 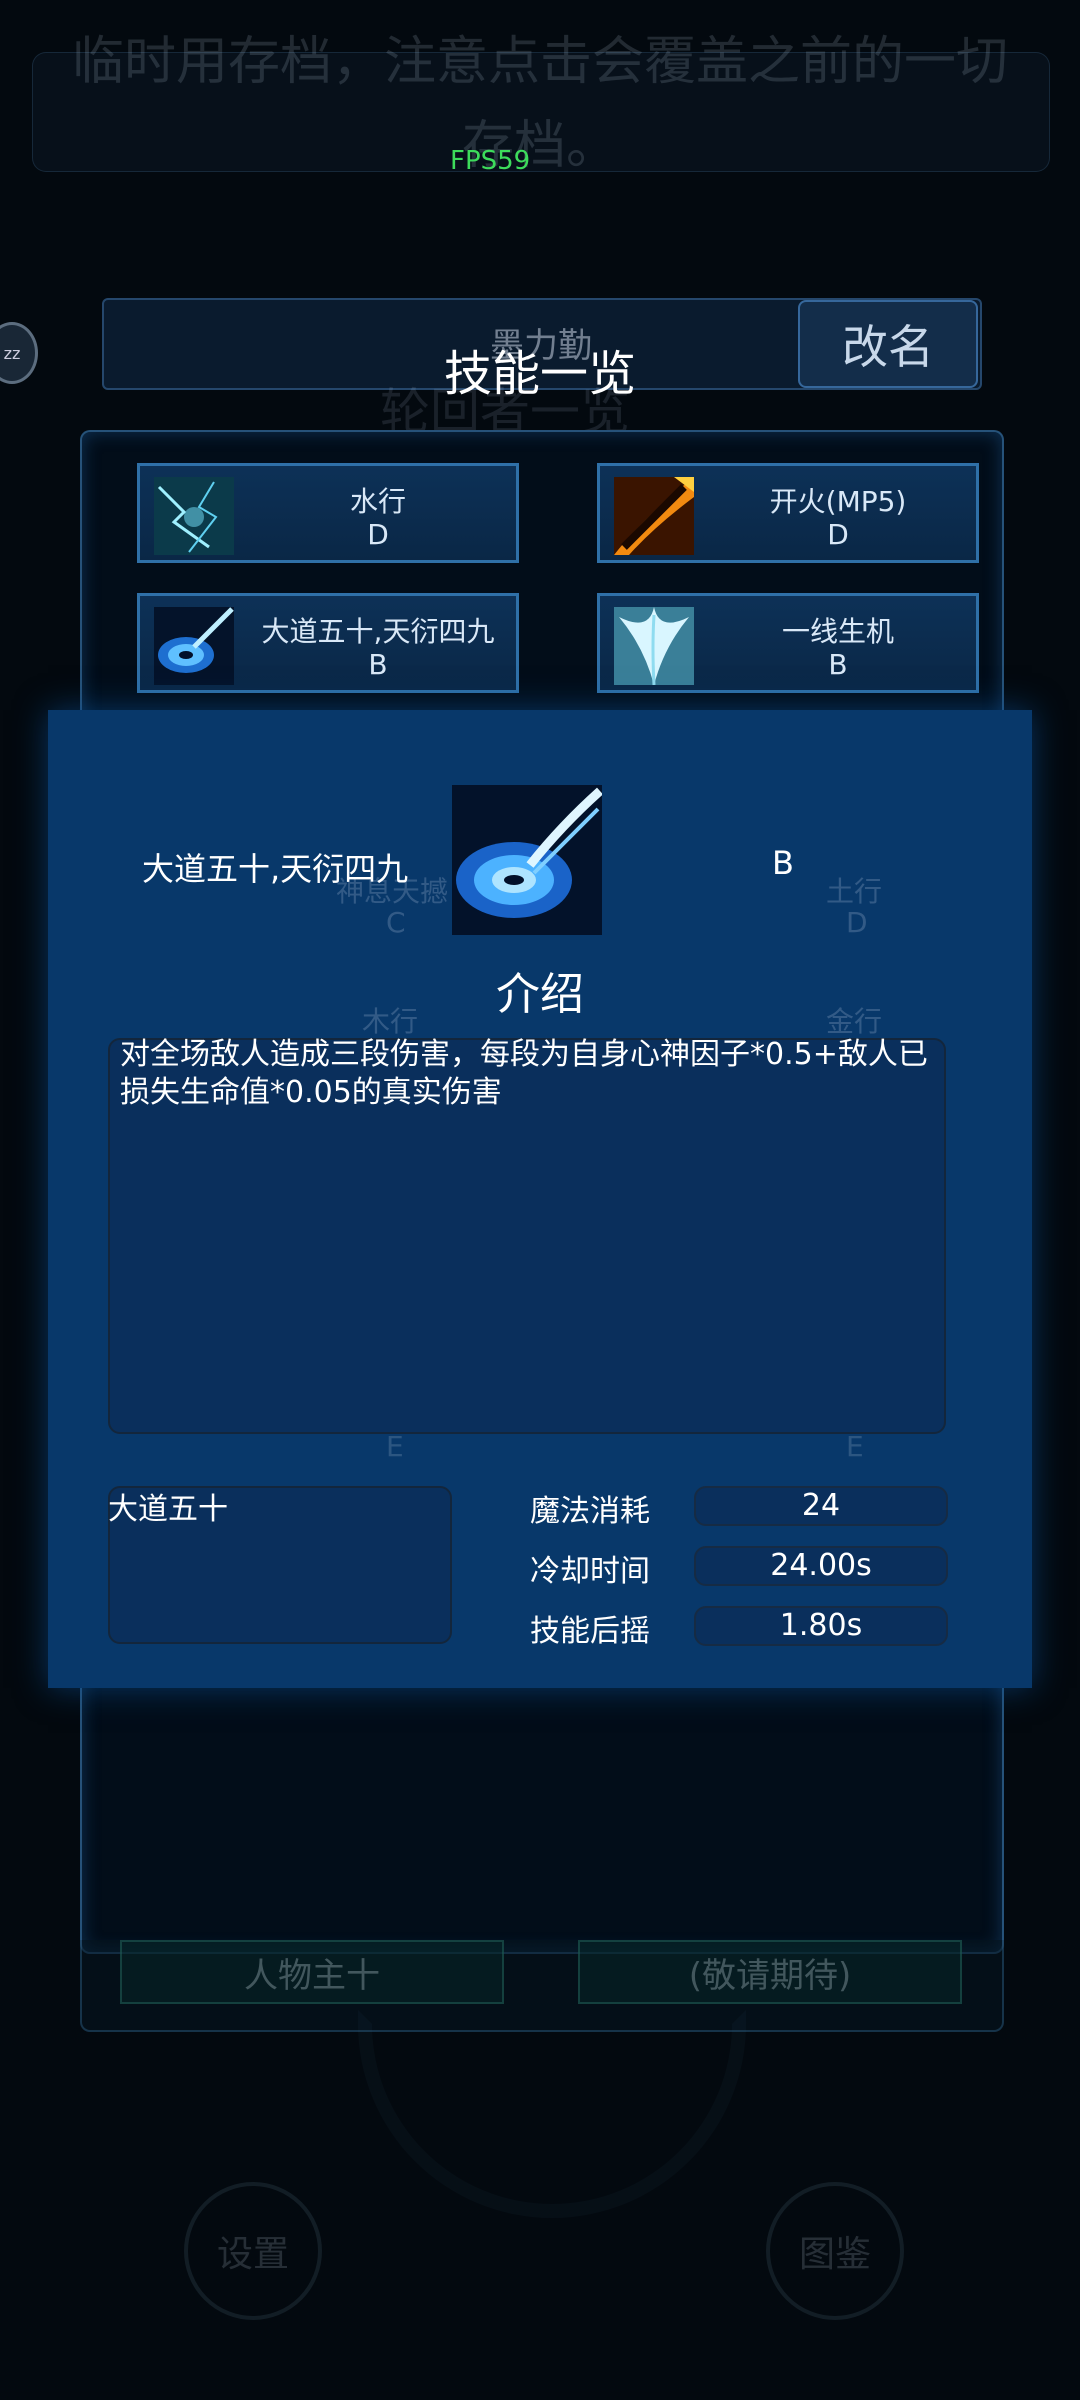 What do you see at coordinates (821, 1566) in the screenshot?
I see `cooldown-value: 24.00s` at bounding box center [821, 1566].